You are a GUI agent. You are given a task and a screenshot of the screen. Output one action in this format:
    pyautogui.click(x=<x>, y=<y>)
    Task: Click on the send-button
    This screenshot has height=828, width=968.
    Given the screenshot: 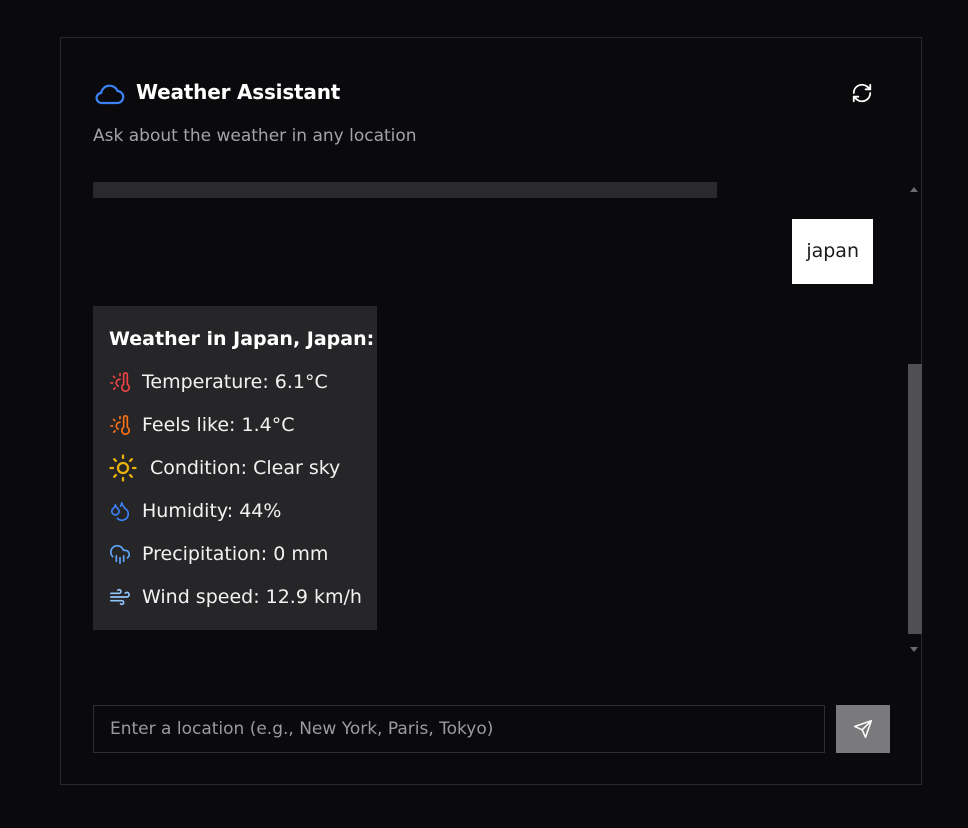 What is the action you would take?
    pyautogui.click(x=863, y=729)
    